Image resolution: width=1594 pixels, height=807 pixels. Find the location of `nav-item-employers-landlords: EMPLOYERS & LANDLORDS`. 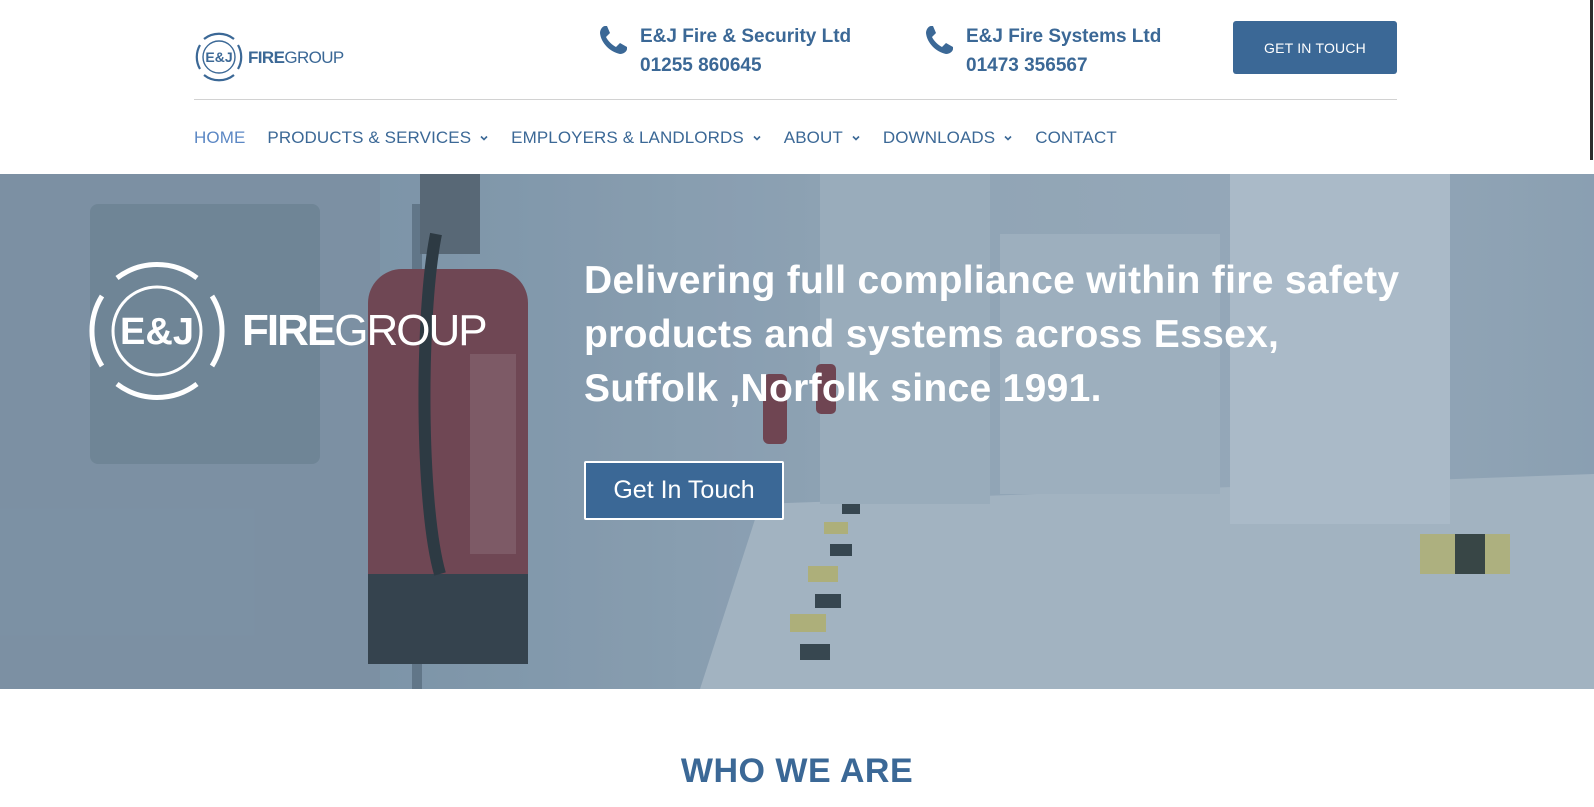

nav-item-employers-landlords: EMPLOYERS & LANDLORDS is located at coordinates (636, 138).